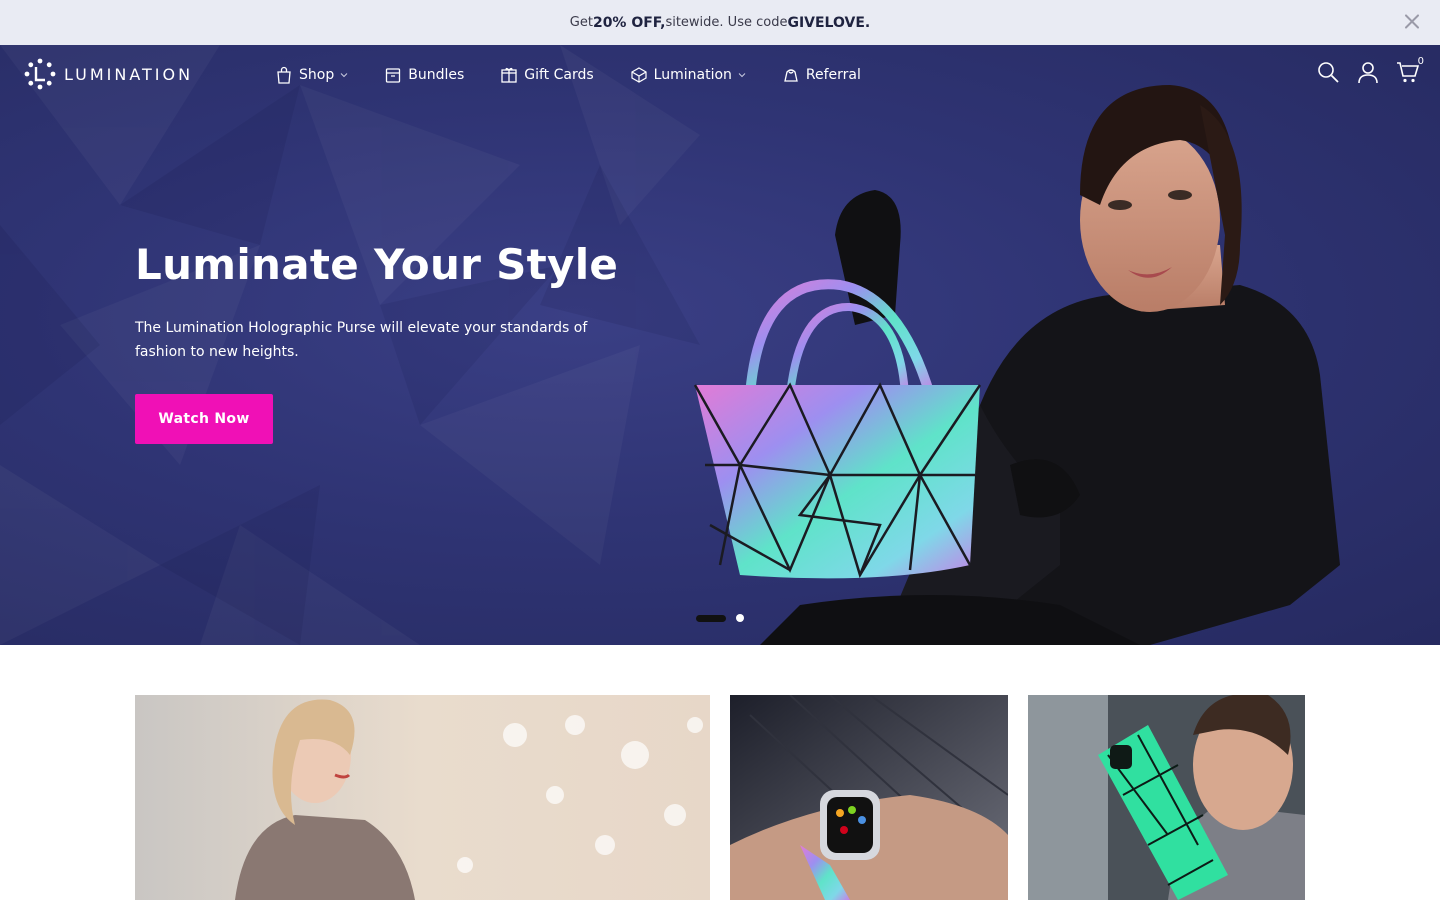 The height and width of the screenshot is (900, 1440). Describe the element at coordinates (204, 419) in the screenshot. I see `watch-now-button: Watch Now` at that location.